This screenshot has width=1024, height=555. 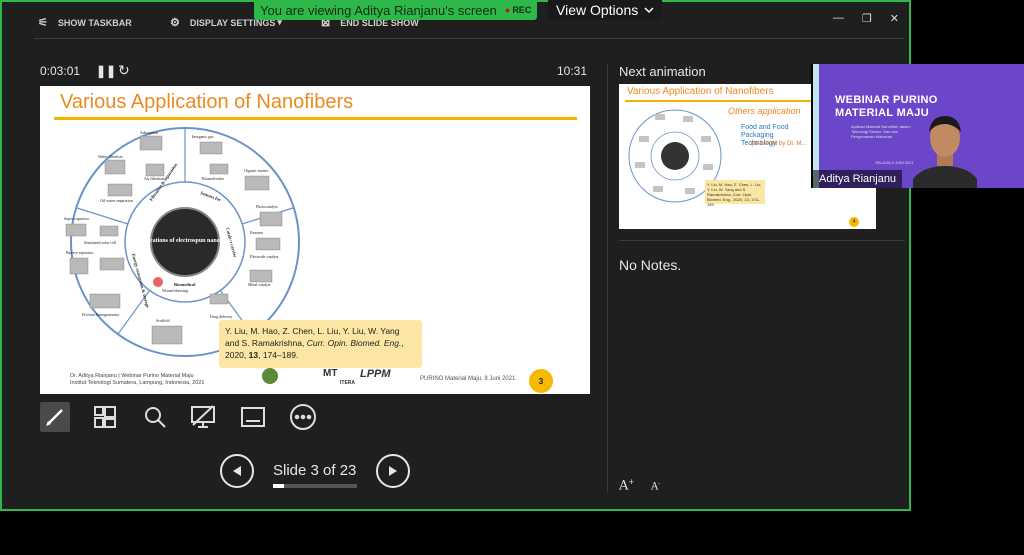 I want to click on app-label: Adsorption, so click(x=149, y=132).